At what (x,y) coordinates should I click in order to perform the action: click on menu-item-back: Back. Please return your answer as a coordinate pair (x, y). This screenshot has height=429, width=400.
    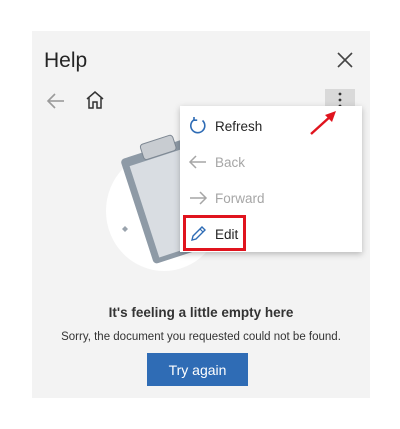
    Looking at the image, I should click on (271, 162).